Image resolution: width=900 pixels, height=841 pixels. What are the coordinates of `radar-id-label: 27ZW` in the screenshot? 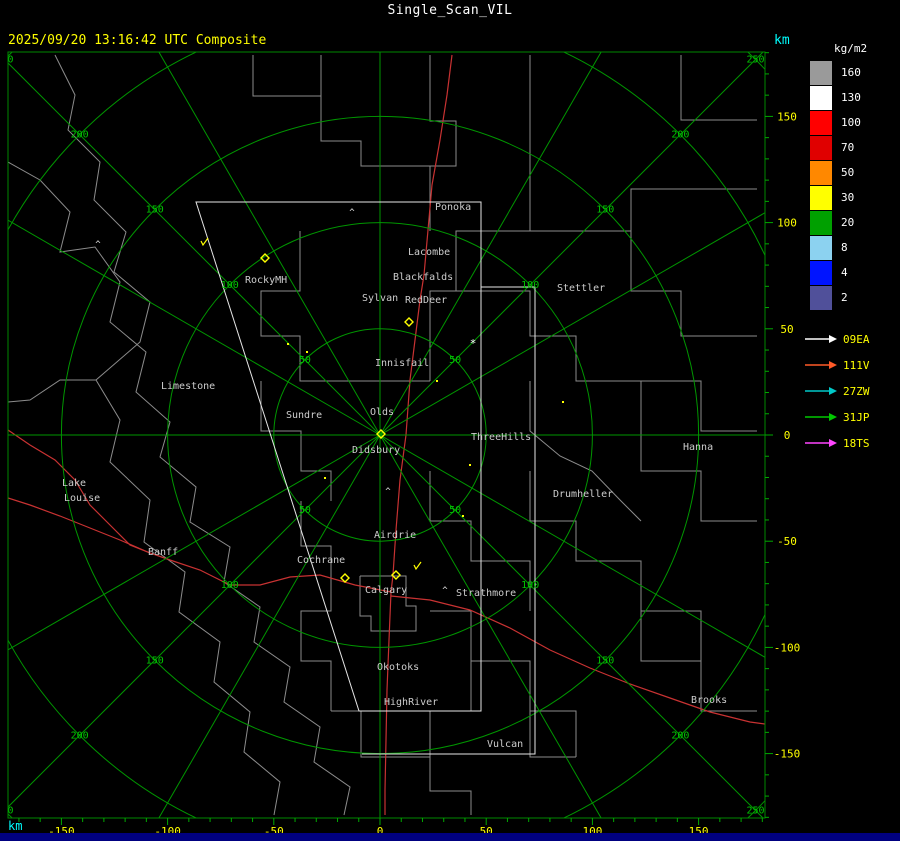 It's located at (856, 391).